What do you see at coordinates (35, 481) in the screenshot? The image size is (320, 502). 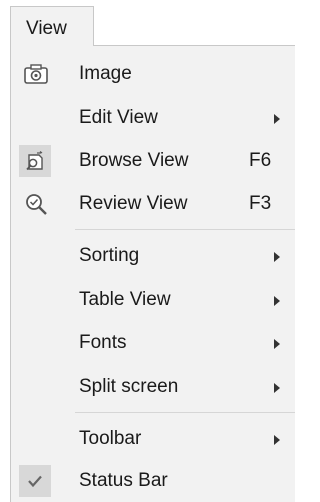 I see `checkmark-icon` at bounding box center [35, 481].